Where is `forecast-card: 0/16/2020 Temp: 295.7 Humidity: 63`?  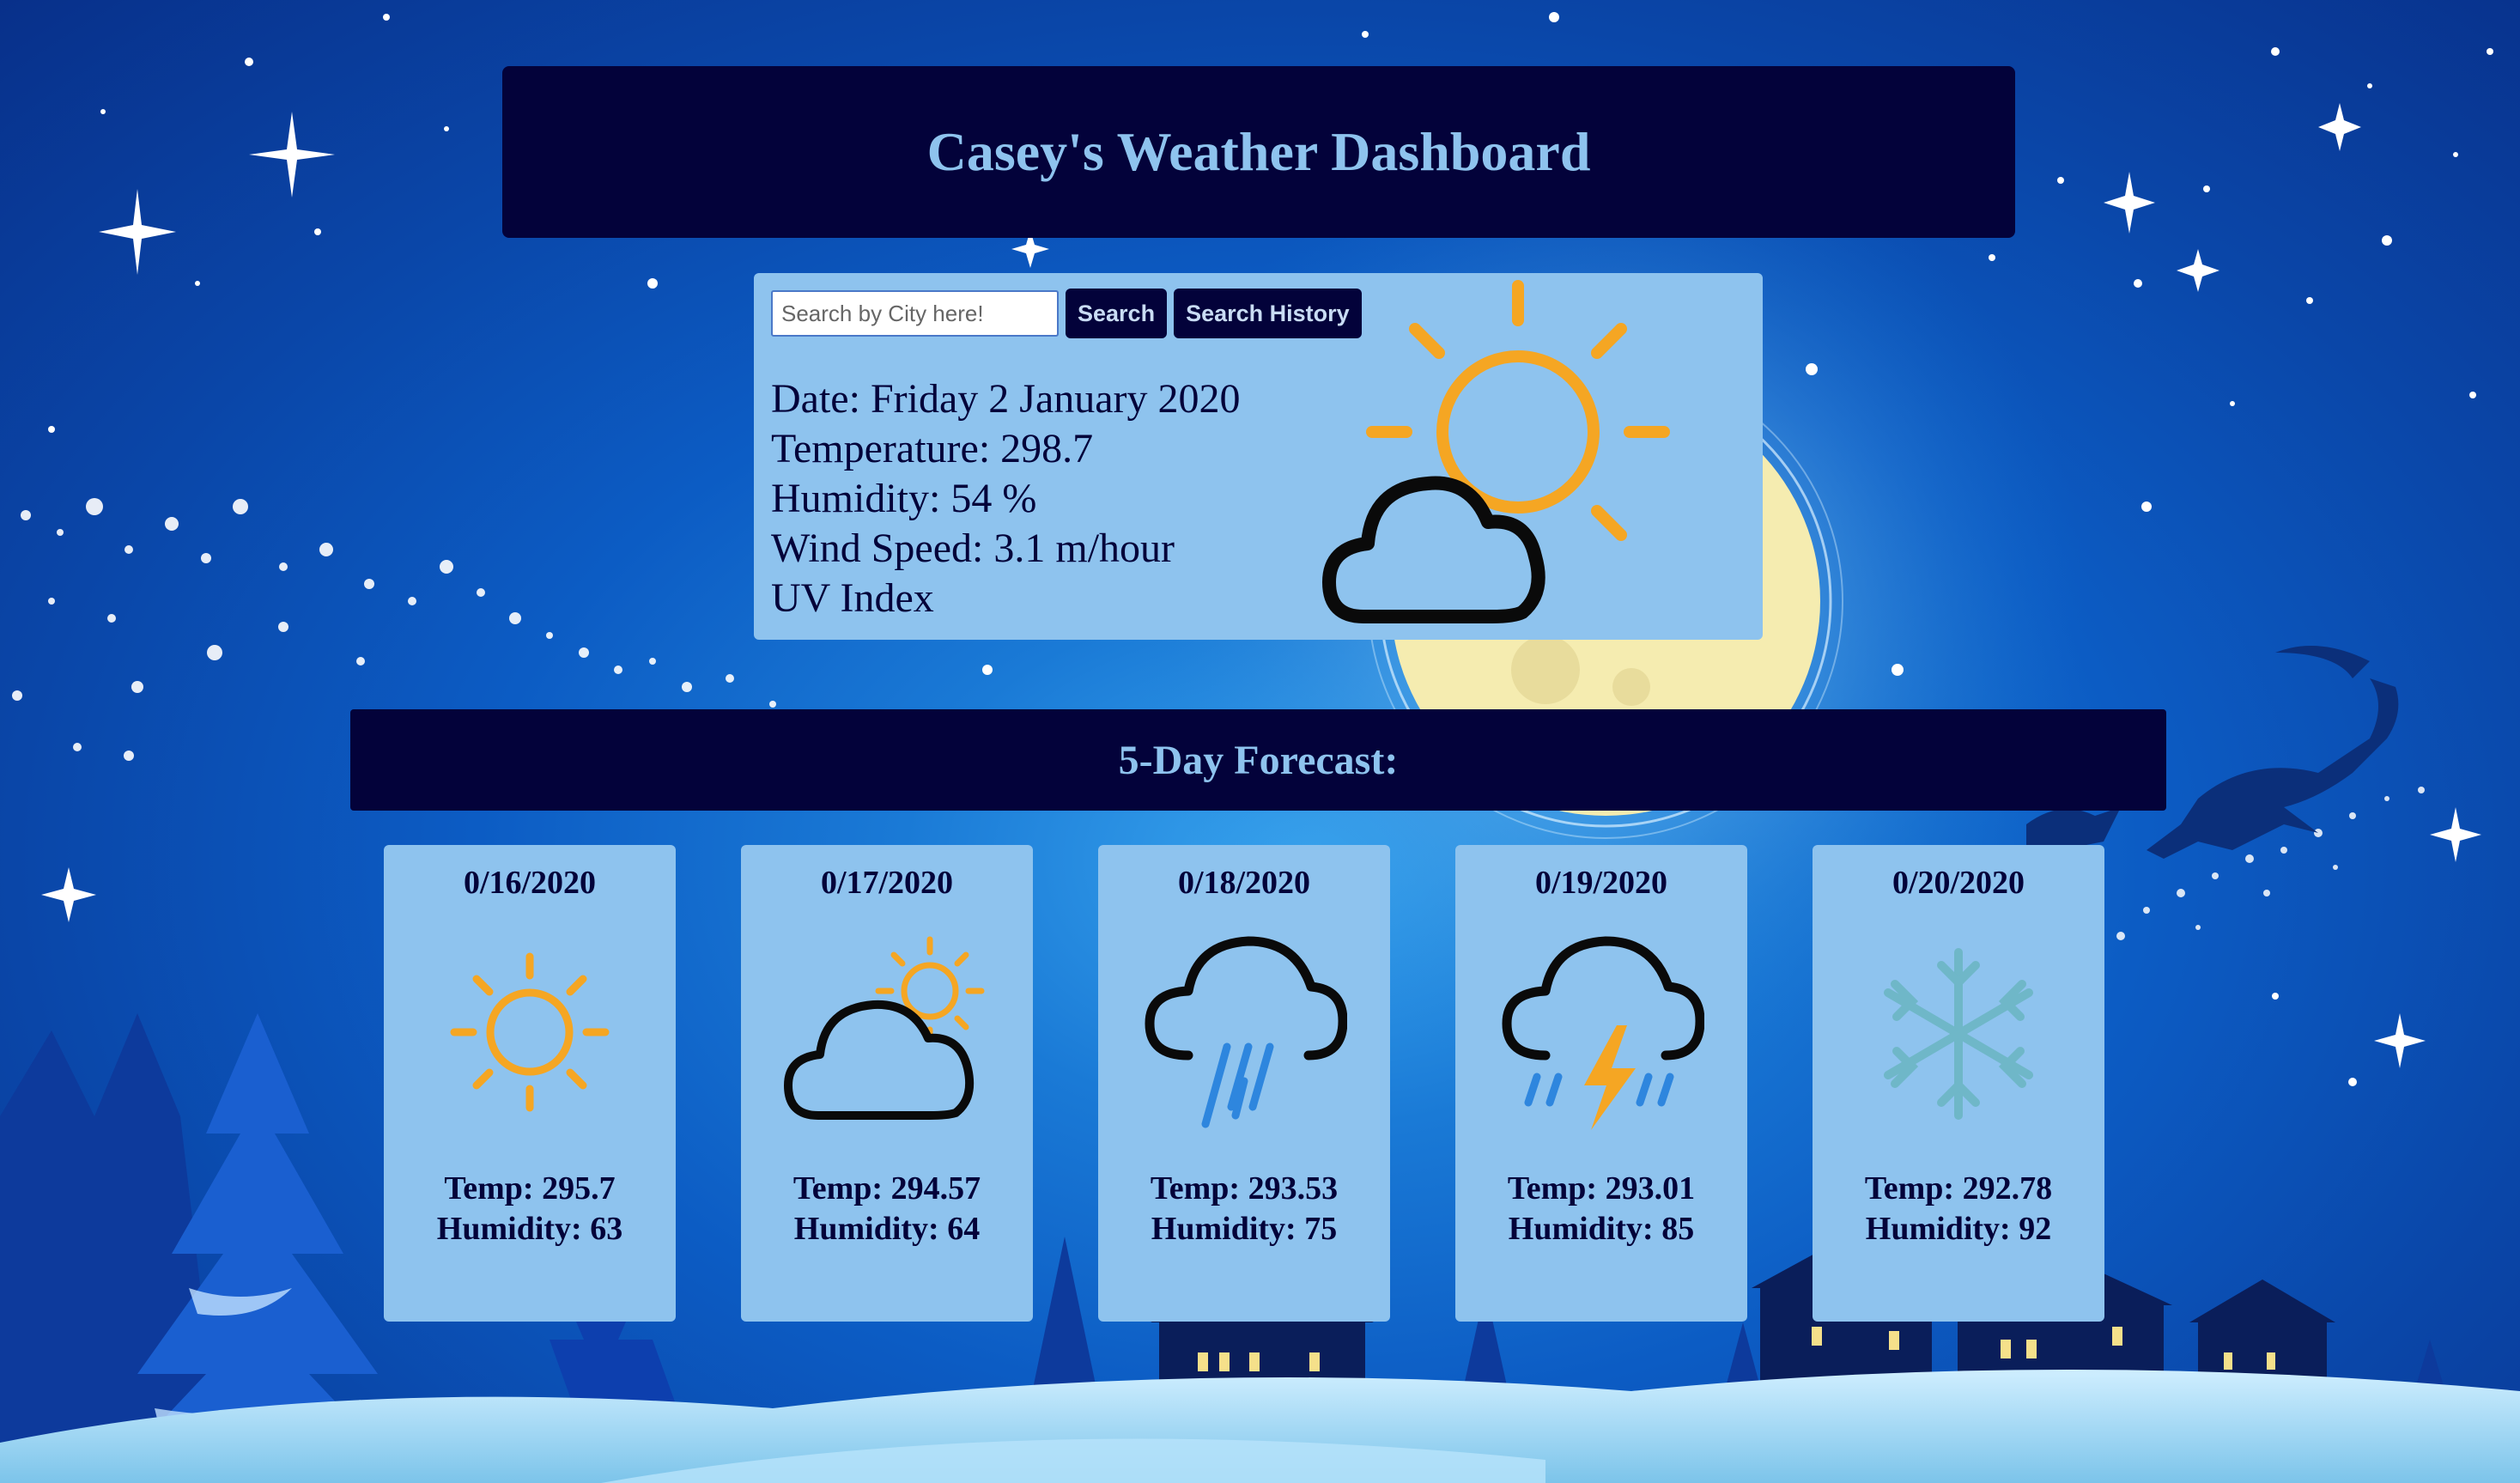 forecast-card: 0/16/2020 Temp: 295.7 Humidity: 63 is located at coordinates (530, 1083).